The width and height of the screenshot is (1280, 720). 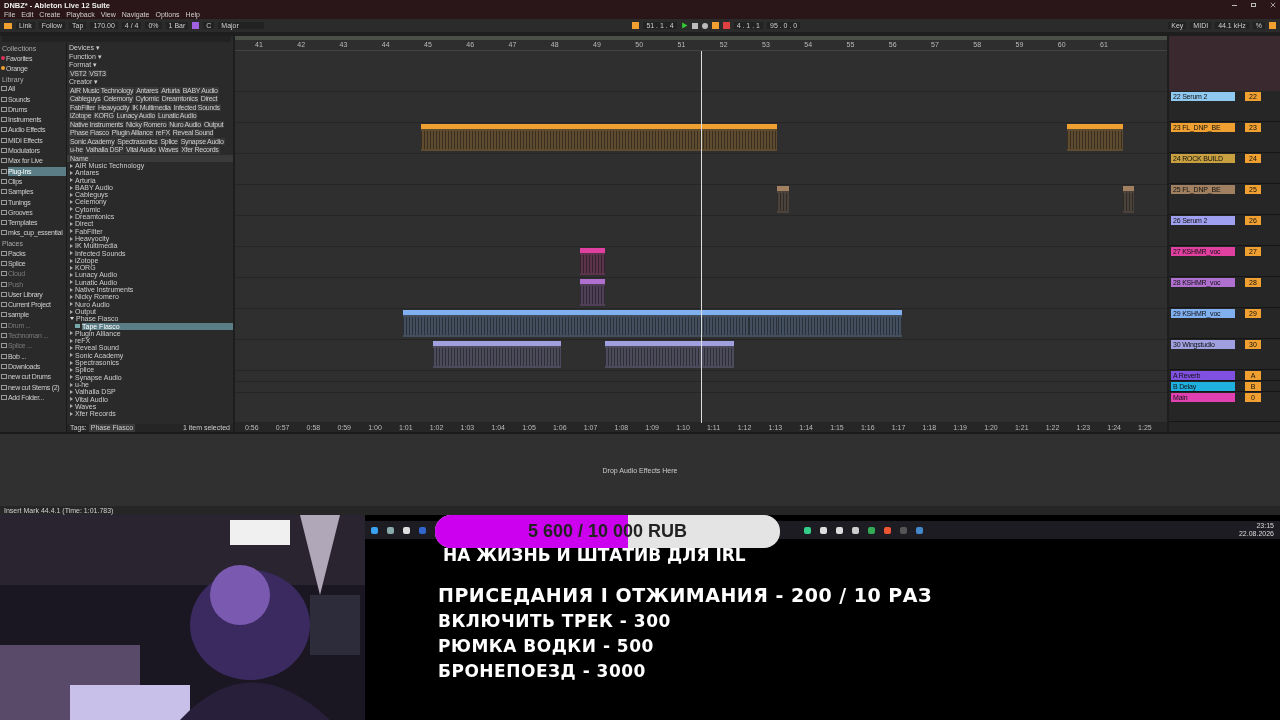 I want to click on minimize-icon, so click(x=1234, y=5).